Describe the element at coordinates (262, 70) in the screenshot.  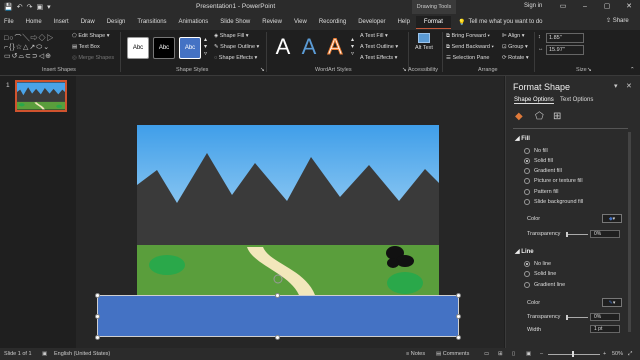
I see `shape-styles-dialog-launcher-icon: ↘` at that location.